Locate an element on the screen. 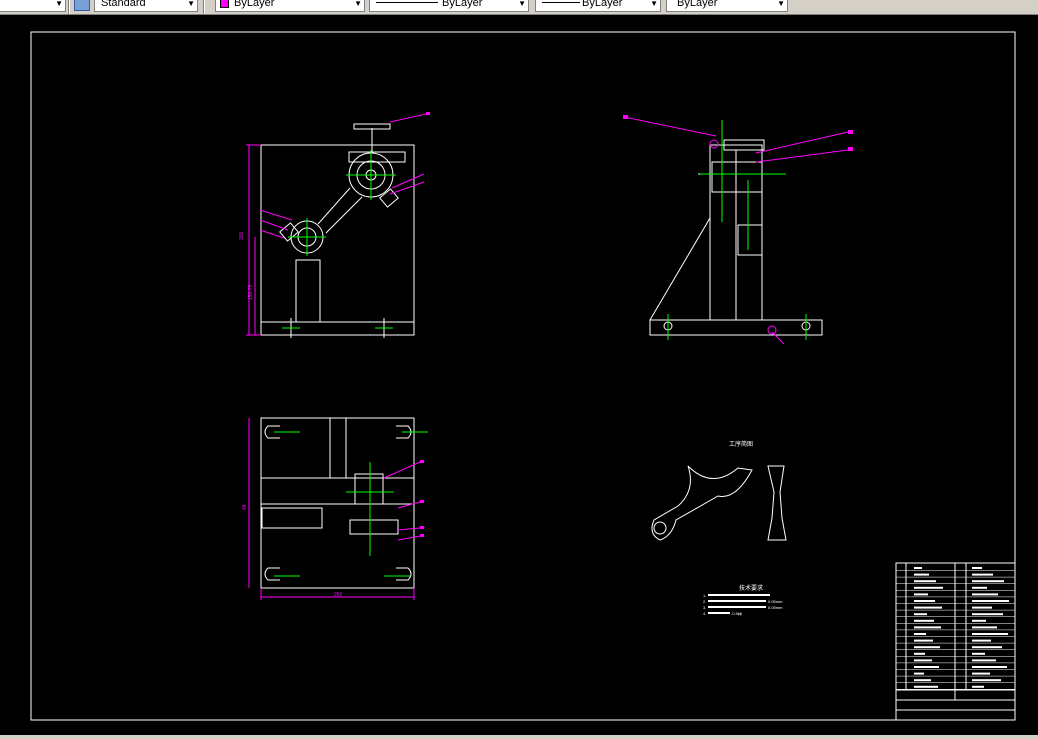  front-view is located at coordinates (337, 230).